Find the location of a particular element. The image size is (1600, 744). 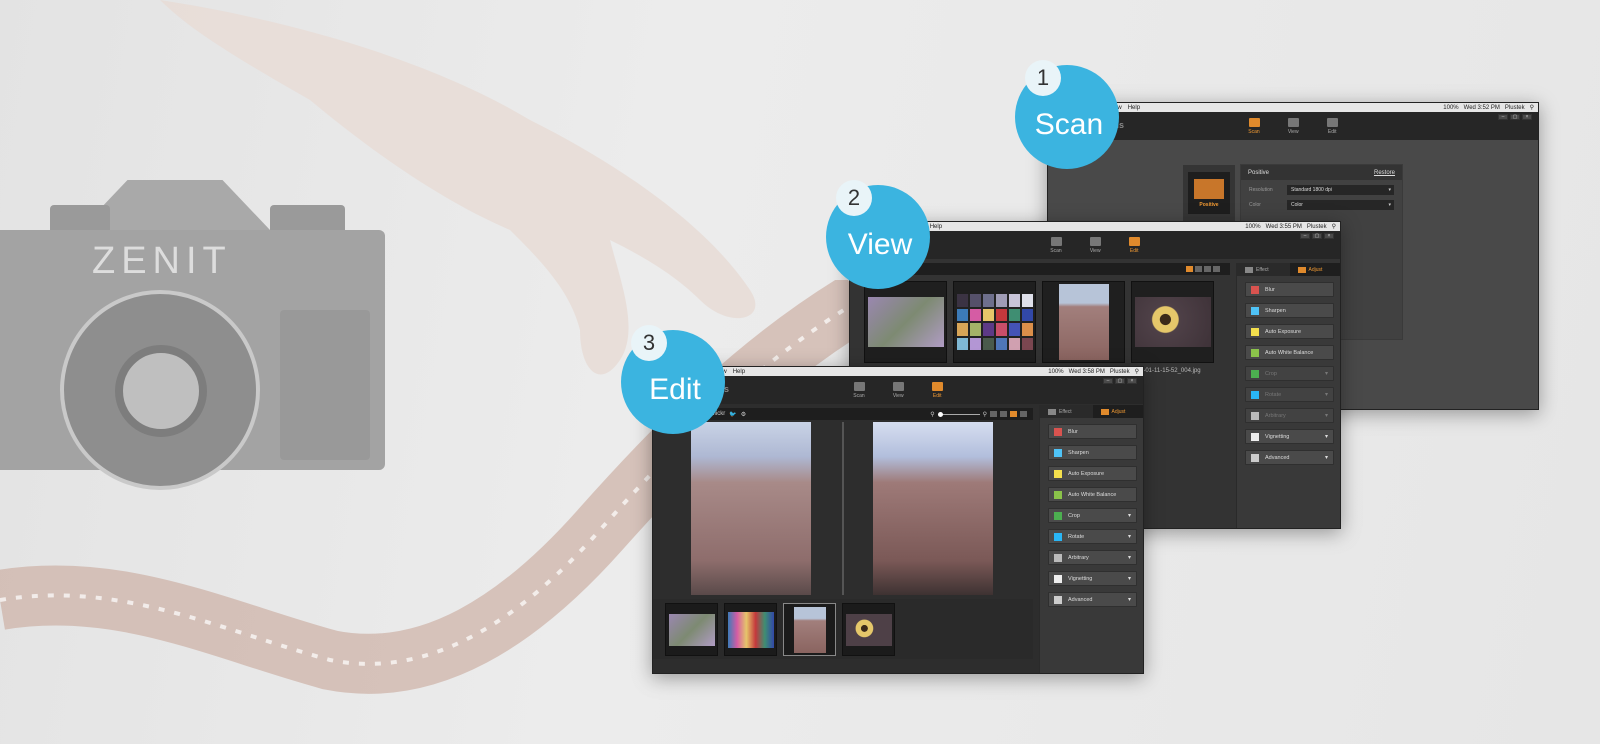

scan-type-positive: Positive is located at coordinates (1209, 193).